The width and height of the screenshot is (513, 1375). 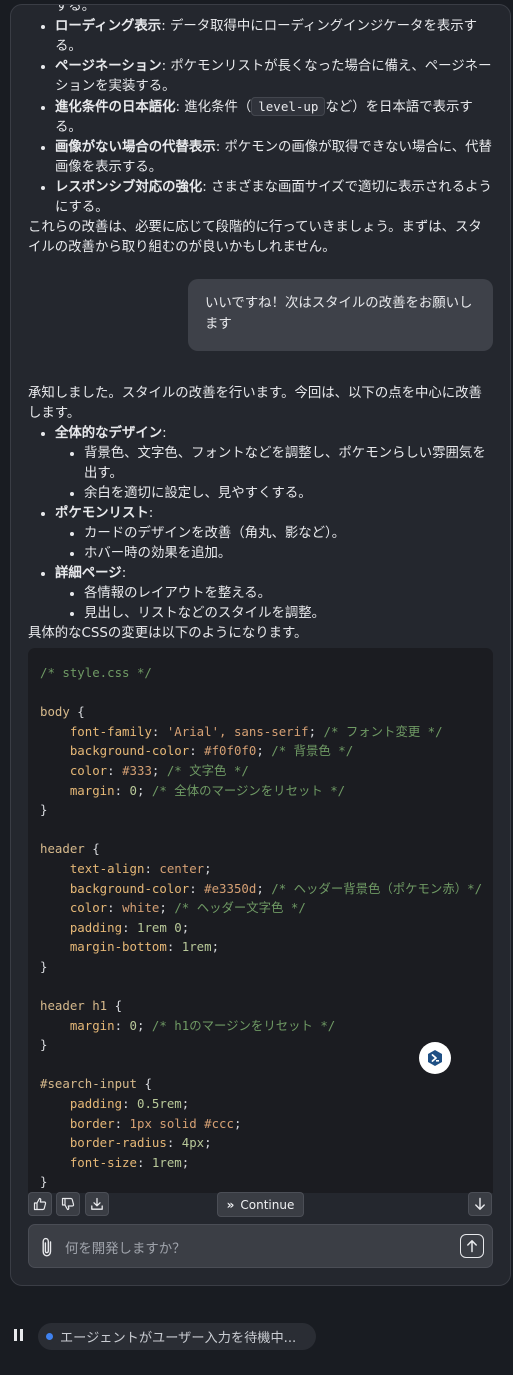 What do you see at coordinates (230, 1204) in the screenshot?
I see `double-chevron-right-icon: »` at bounding box center [230, 1204].